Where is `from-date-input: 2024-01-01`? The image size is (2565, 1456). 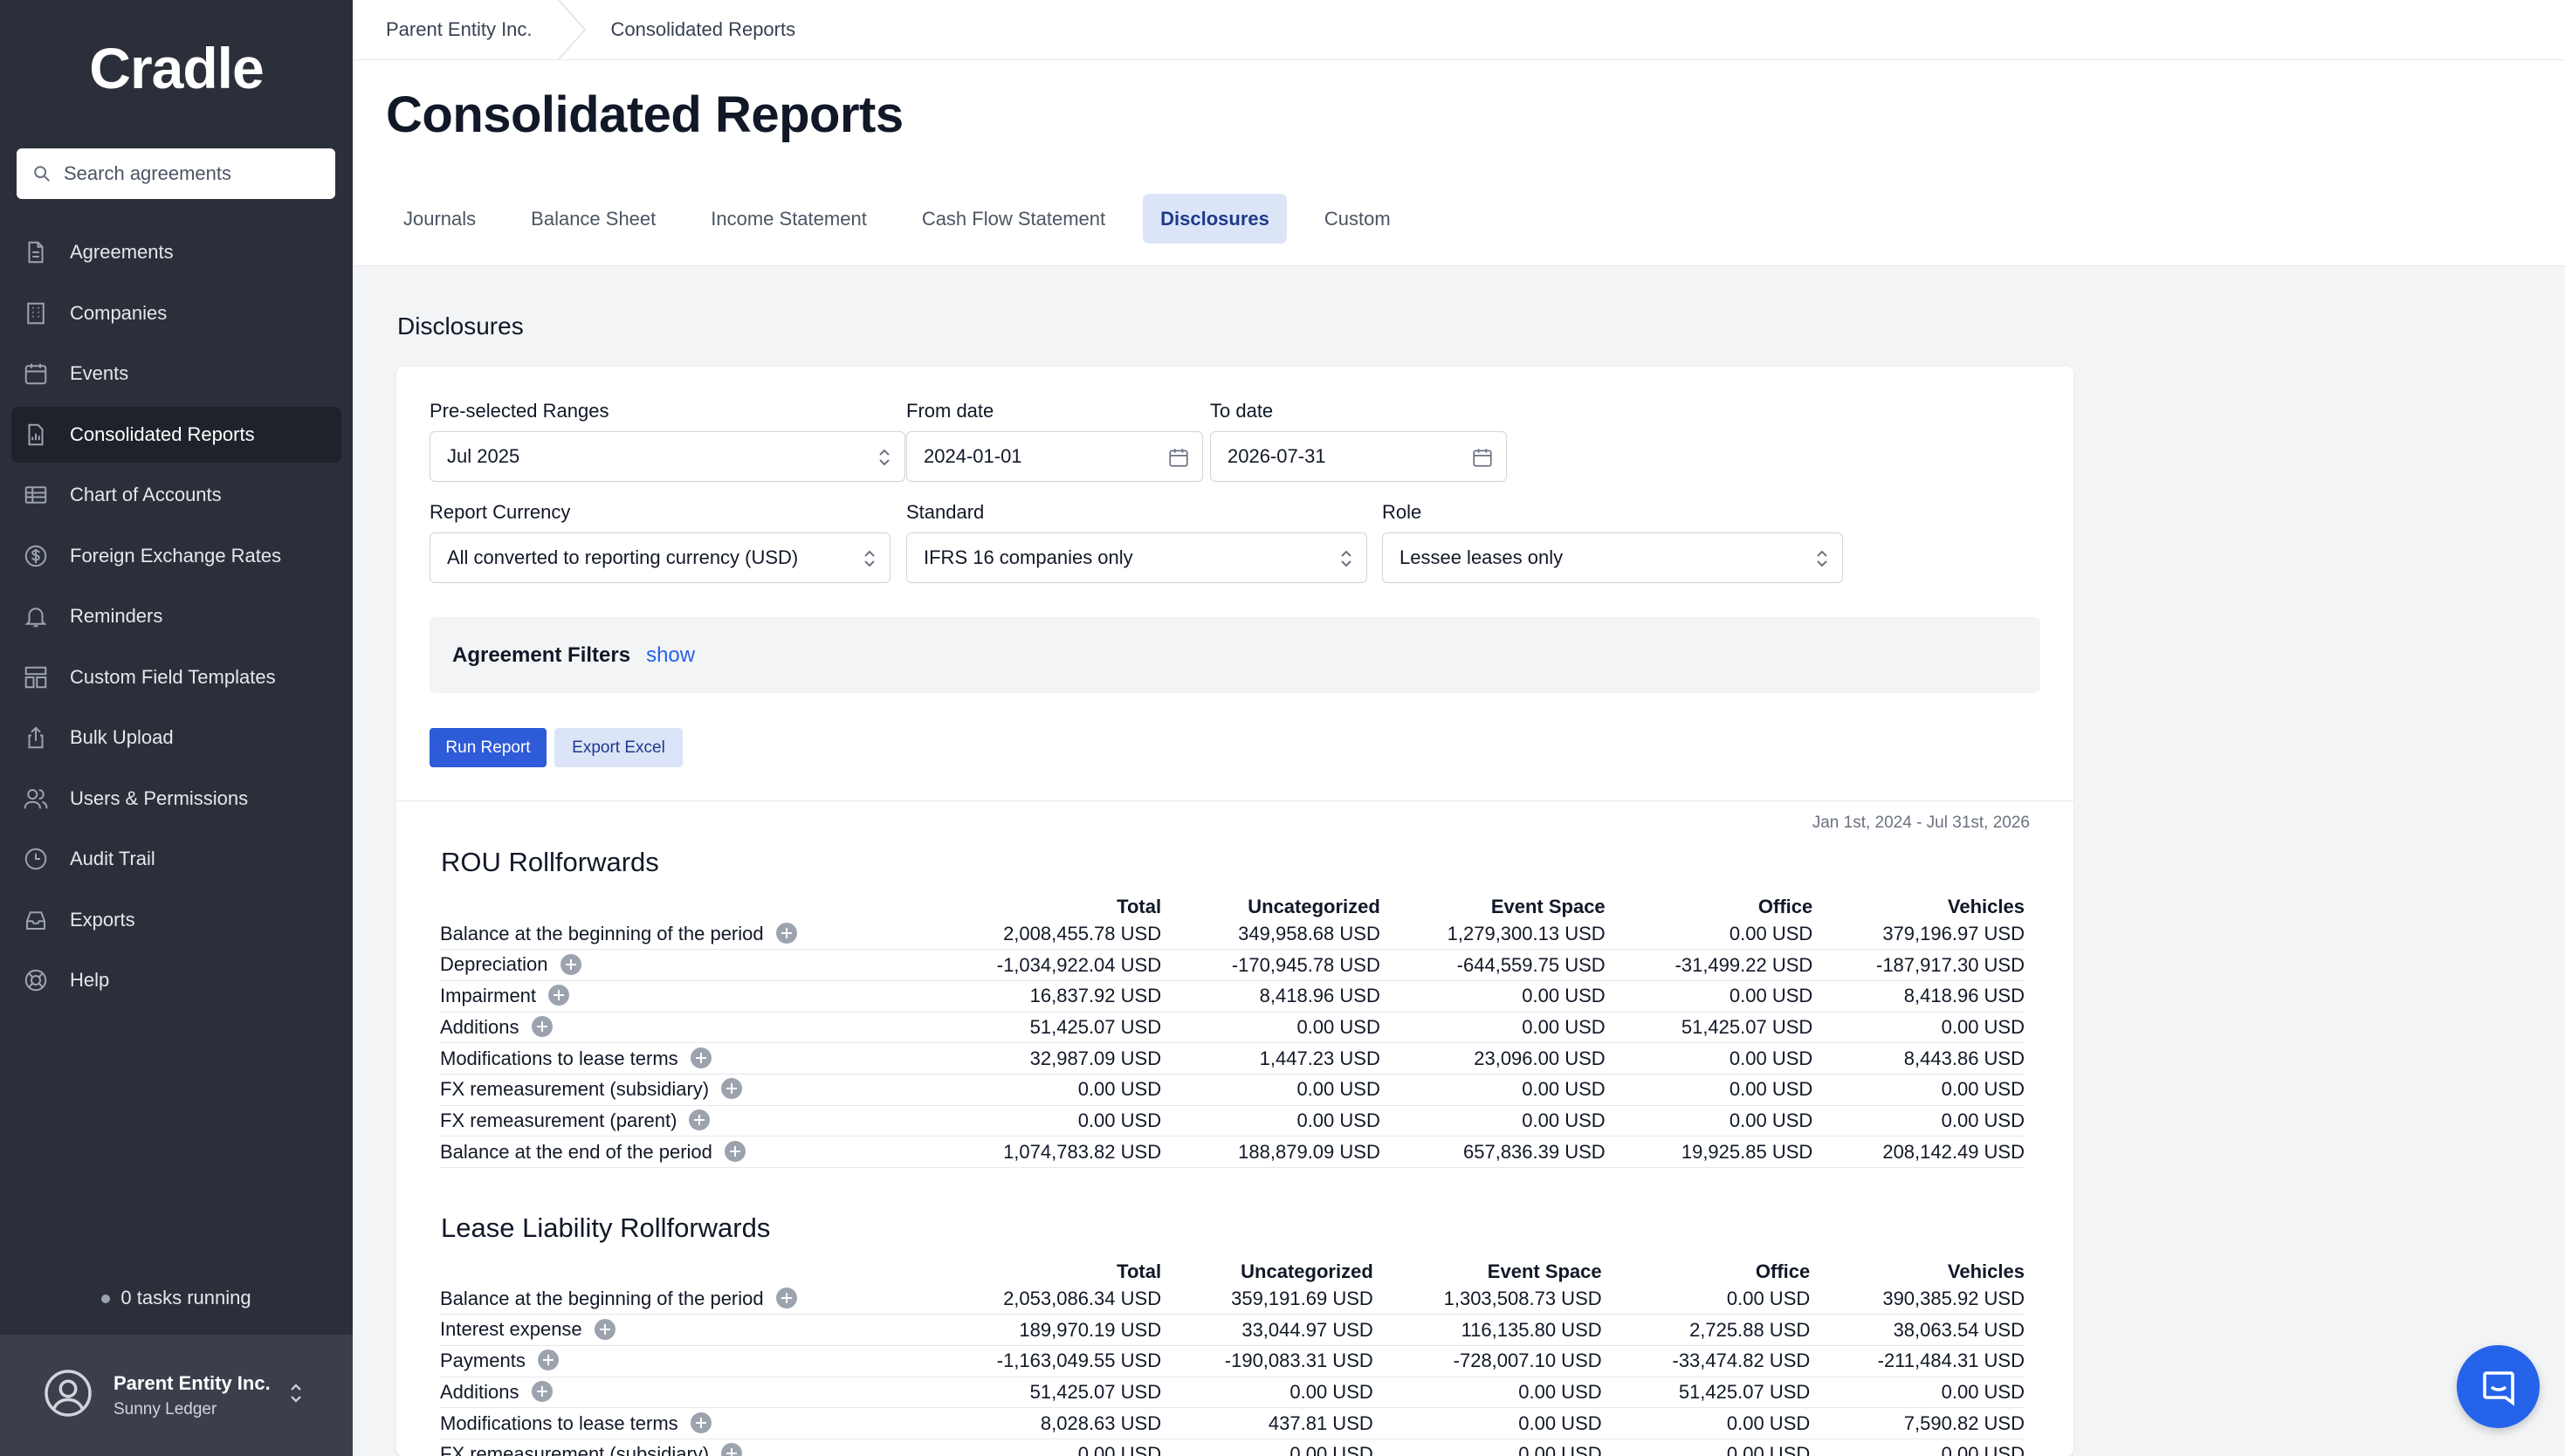
from-date-input: 2024-01-01 is located at coordinates (1054, 456).